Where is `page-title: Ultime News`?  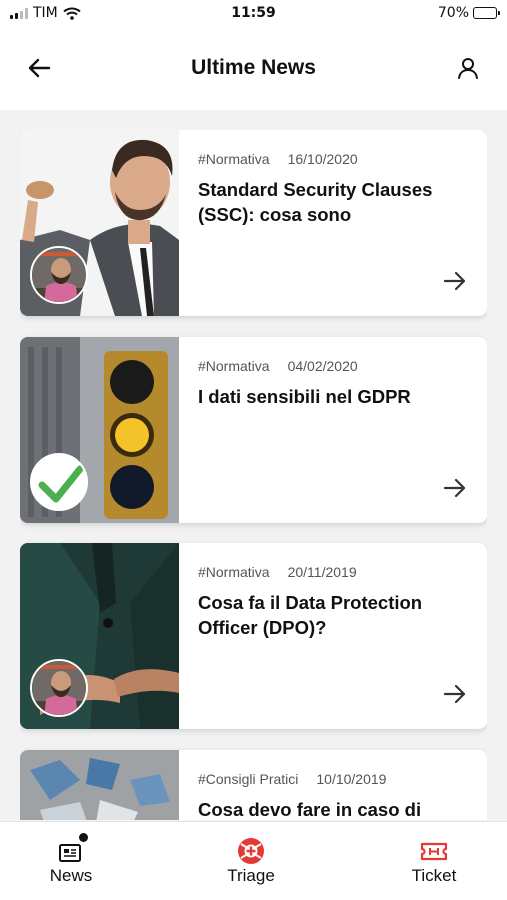 page-title: Ultime News is located at coordinates (253, 67).